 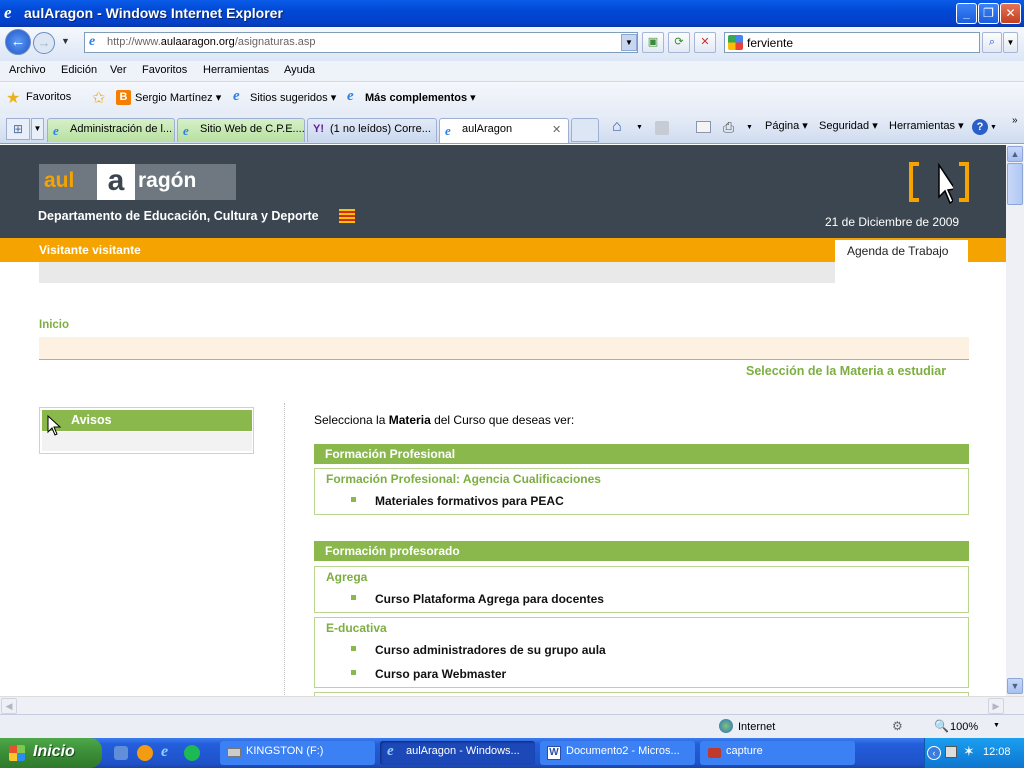 What do you see at coordinates (786, 125) in the screenshot?
I see `command-pagina: Página ▾` at bounding box center [786, 125].